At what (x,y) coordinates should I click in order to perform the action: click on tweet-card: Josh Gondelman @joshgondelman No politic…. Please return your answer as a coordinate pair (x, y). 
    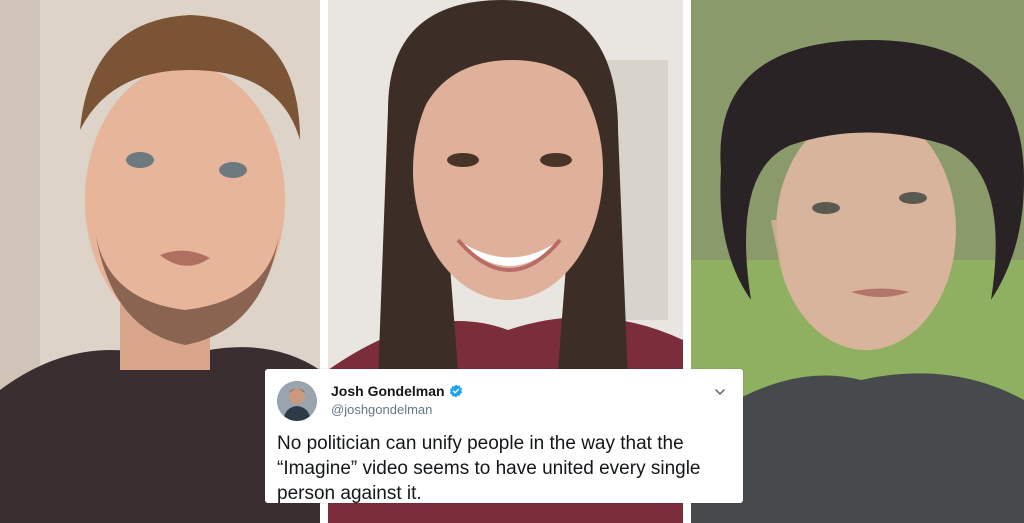
    Looking at the image, I should click on (504, 436).